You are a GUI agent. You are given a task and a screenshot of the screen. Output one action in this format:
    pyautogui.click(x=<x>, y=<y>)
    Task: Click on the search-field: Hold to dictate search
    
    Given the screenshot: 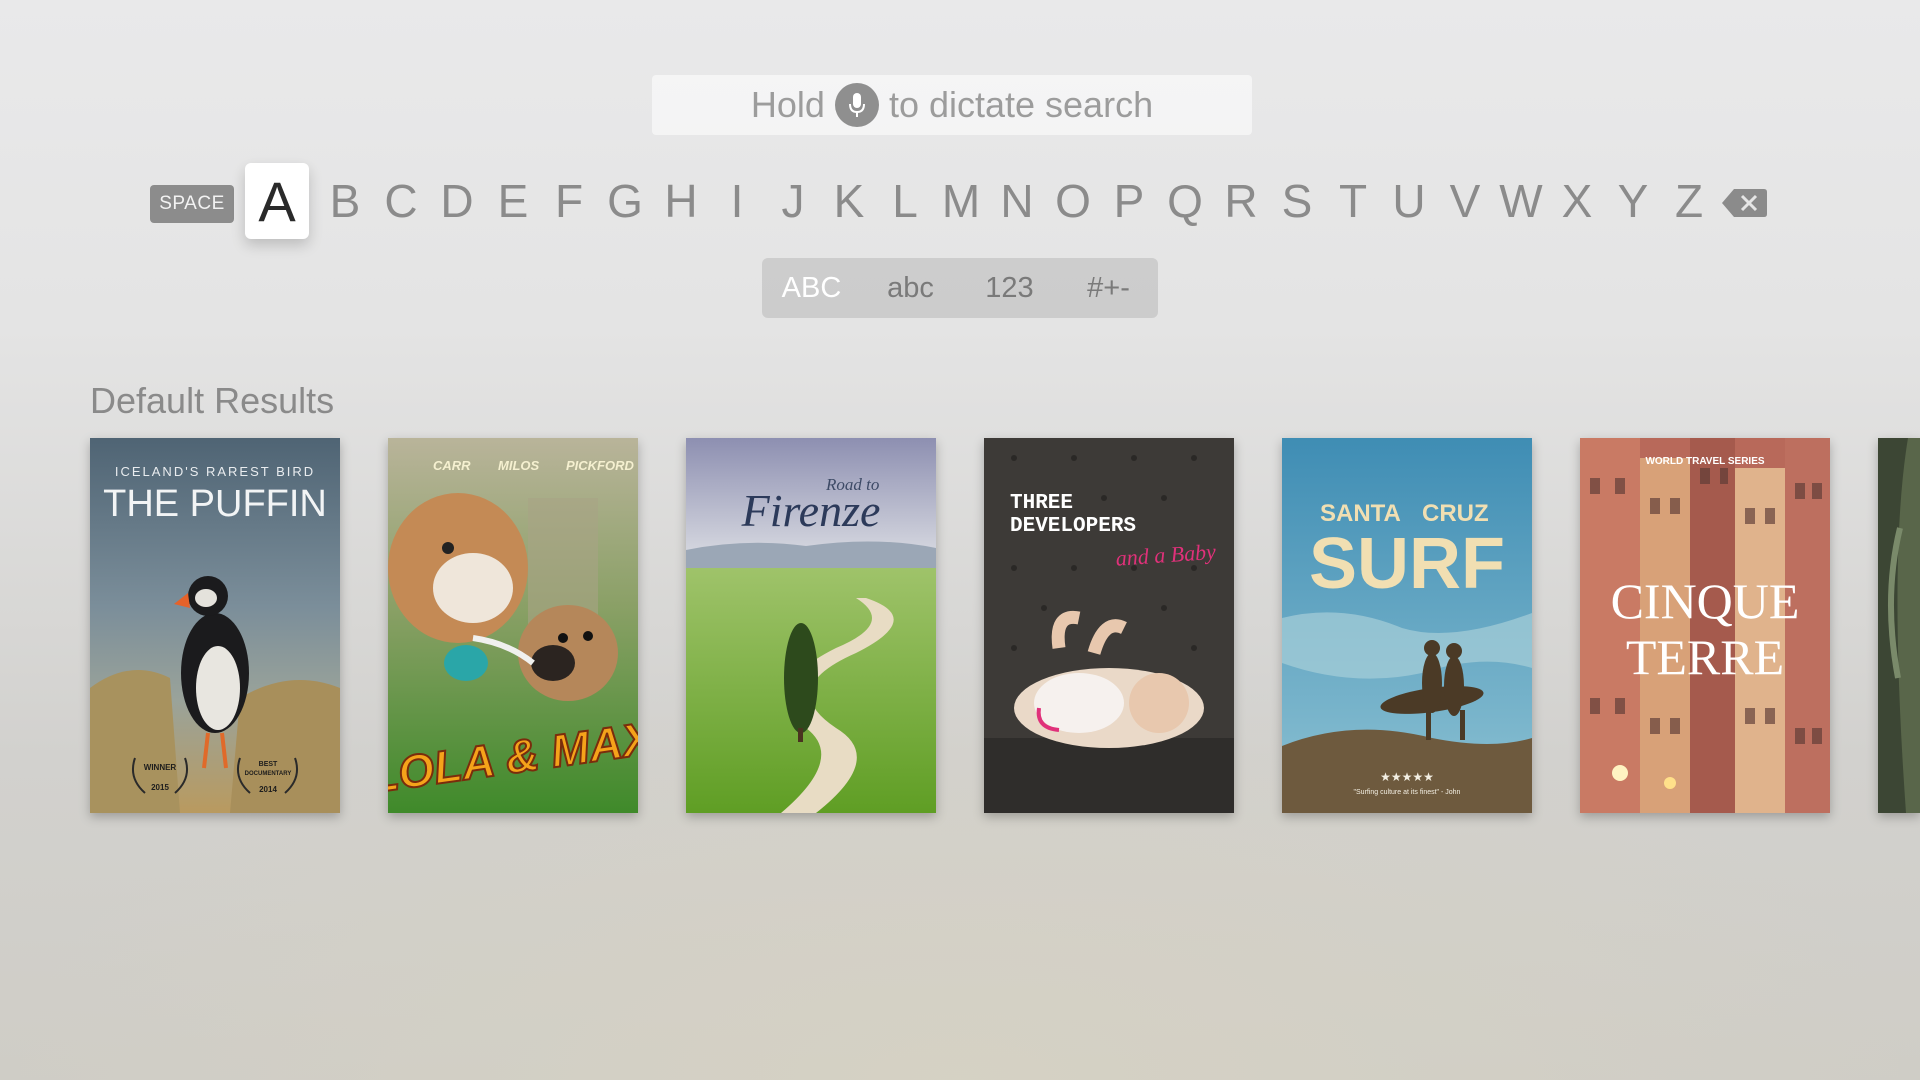 What is the action you would take?
    pyautogui.click(x=952, y=105)
    